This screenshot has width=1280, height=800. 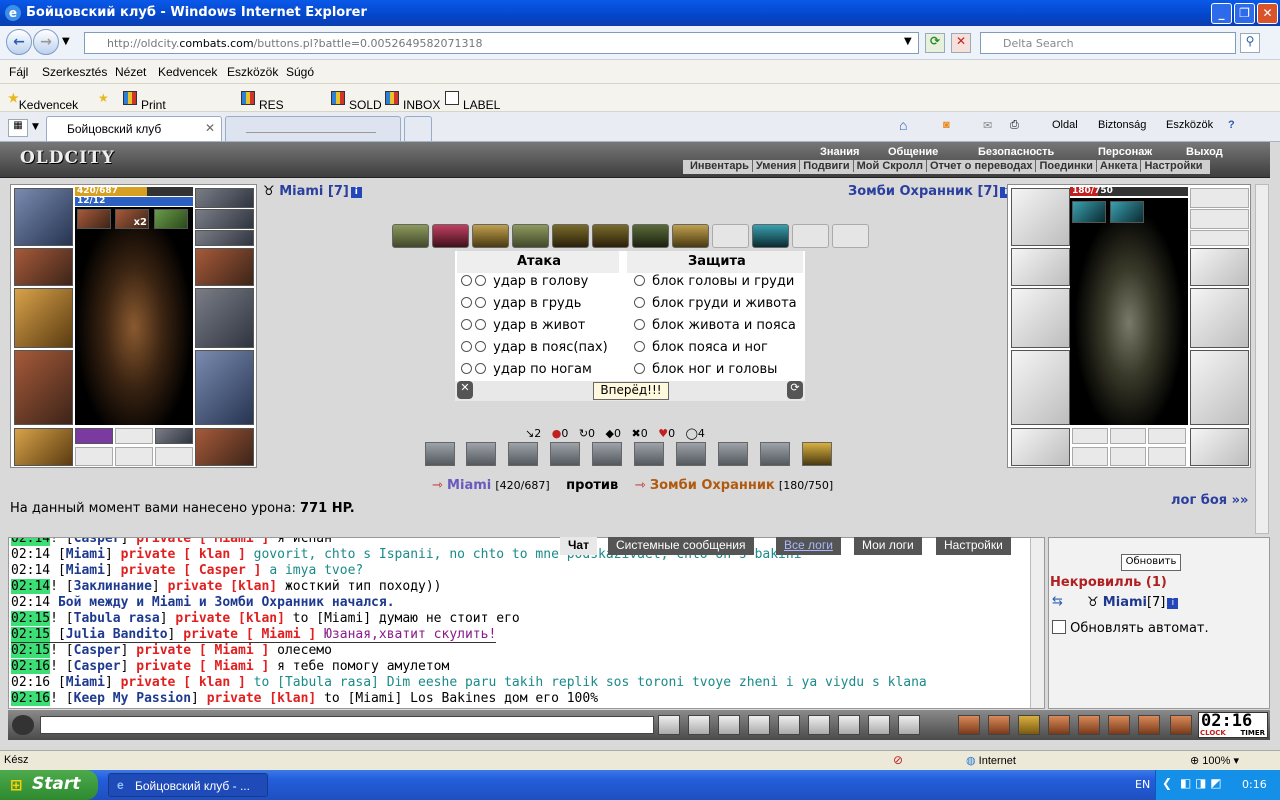 I want to click on quick-action-4-icon, so click(x=1059, y=725).